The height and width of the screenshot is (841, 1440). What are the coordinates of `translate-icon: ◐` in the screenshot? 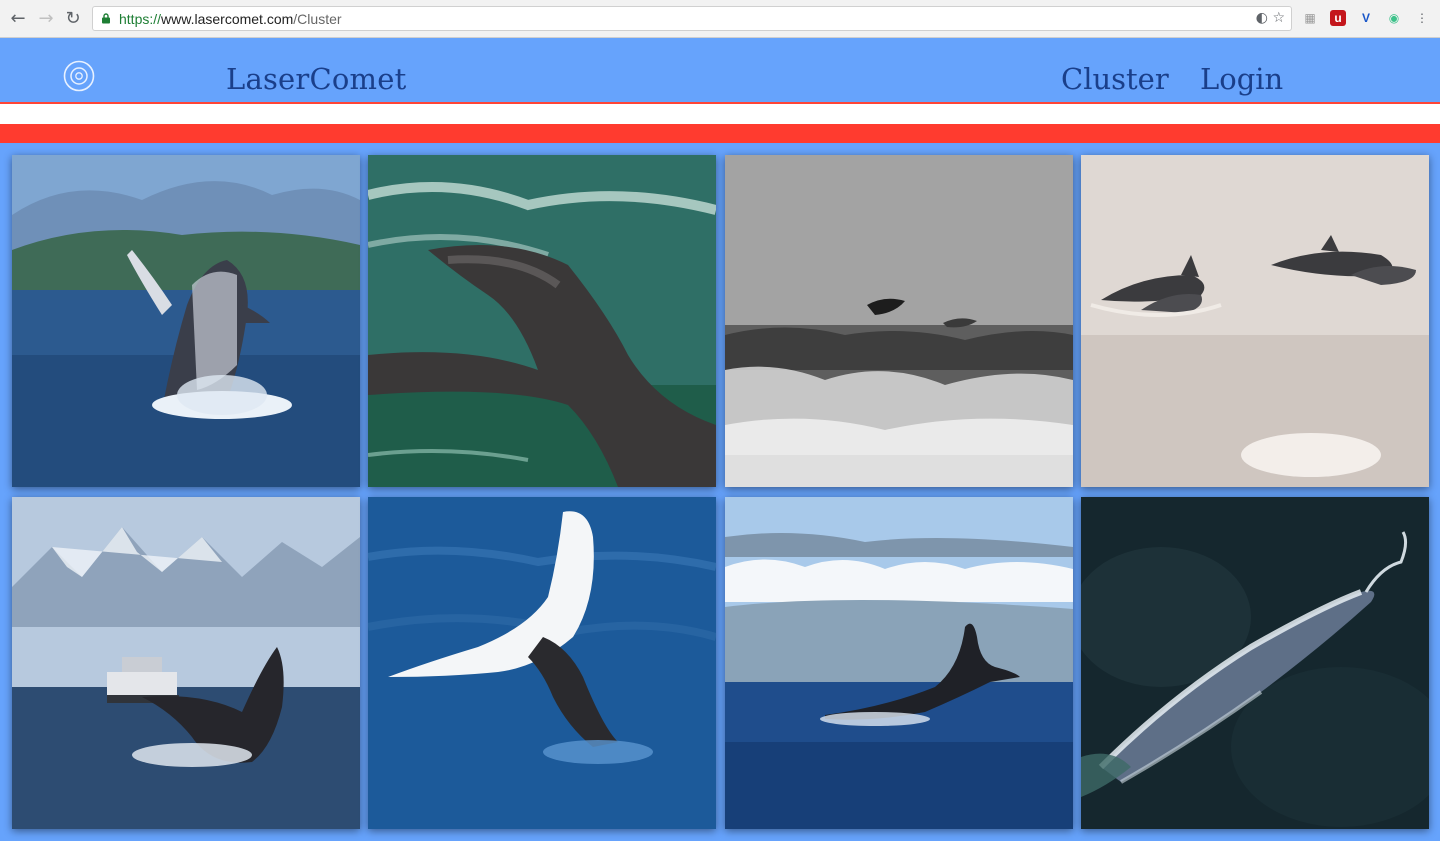 It's located at (1262, 18).